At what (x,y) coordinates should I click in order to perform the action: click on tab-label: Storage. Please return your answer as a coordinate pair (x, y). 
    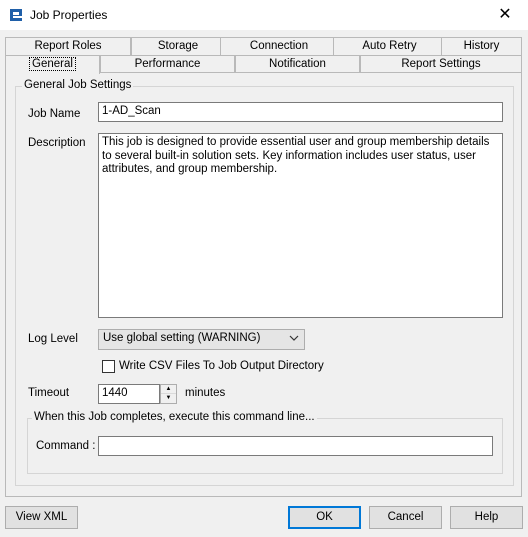
    Looking at the image, I should click on (178, 46).